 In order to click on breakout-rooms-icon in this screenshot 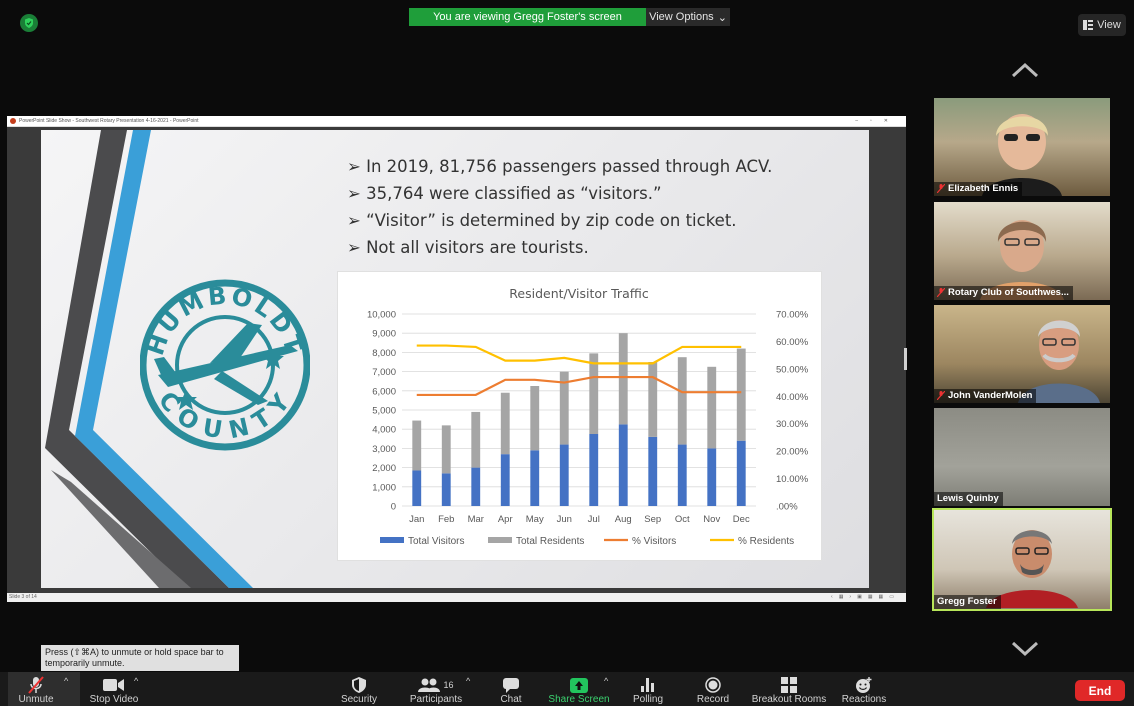, I will do `click(789, 685)`.